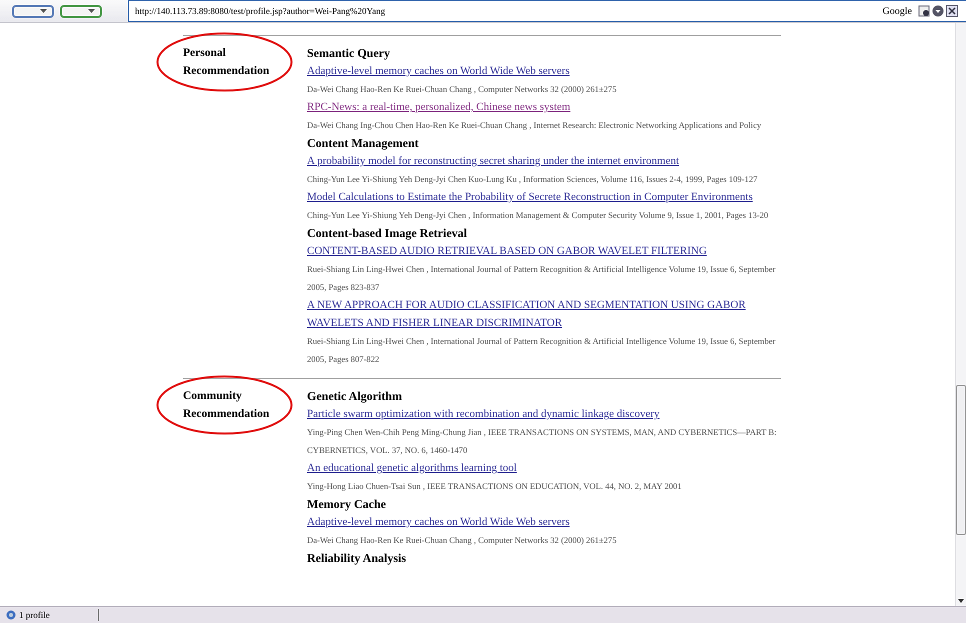 The image size is (966, 623). Describe the element at coordinates (541, 350) in the screenshot. I see `paper-citation: Ruei-Shiang Lin Ling-Hwei Chen , International Journal of Pattern Recognition & Artificial Intelligence Volume 19, Issue 6, September 2005, Pages 807-822` at that location.